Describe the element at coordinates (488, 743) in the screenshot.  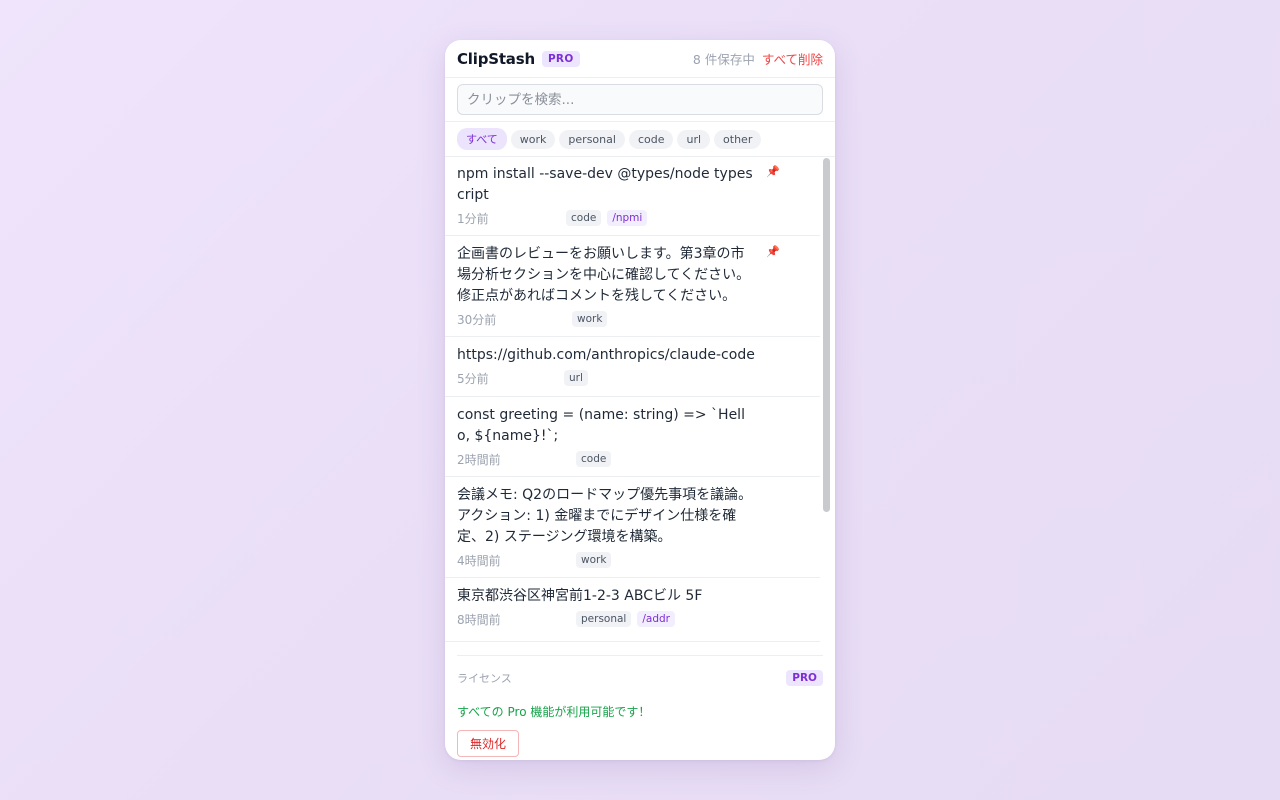
I see `deactivate-button: 無効化` at that location.